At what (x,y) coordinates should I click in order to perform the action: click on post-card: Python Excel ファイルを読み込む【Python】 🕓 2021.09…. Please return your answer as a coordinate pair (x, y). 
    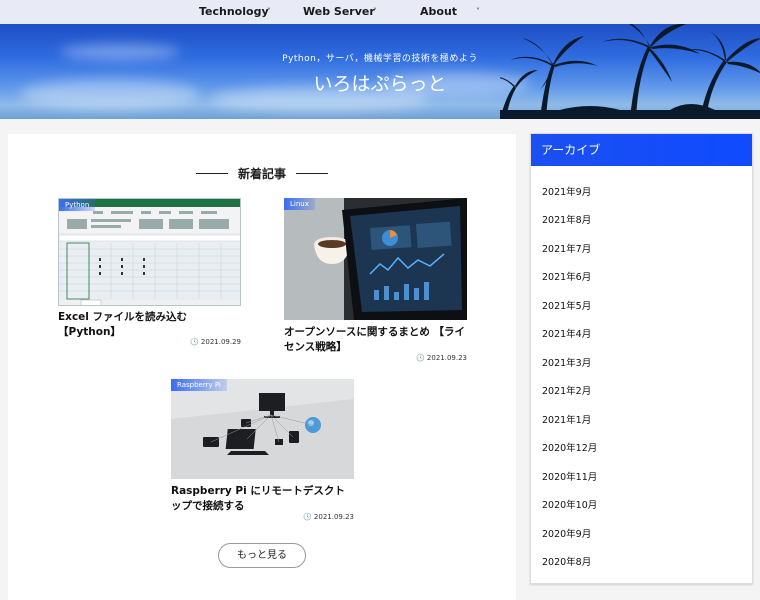
    Looking at the image, I should click on (149, 273).